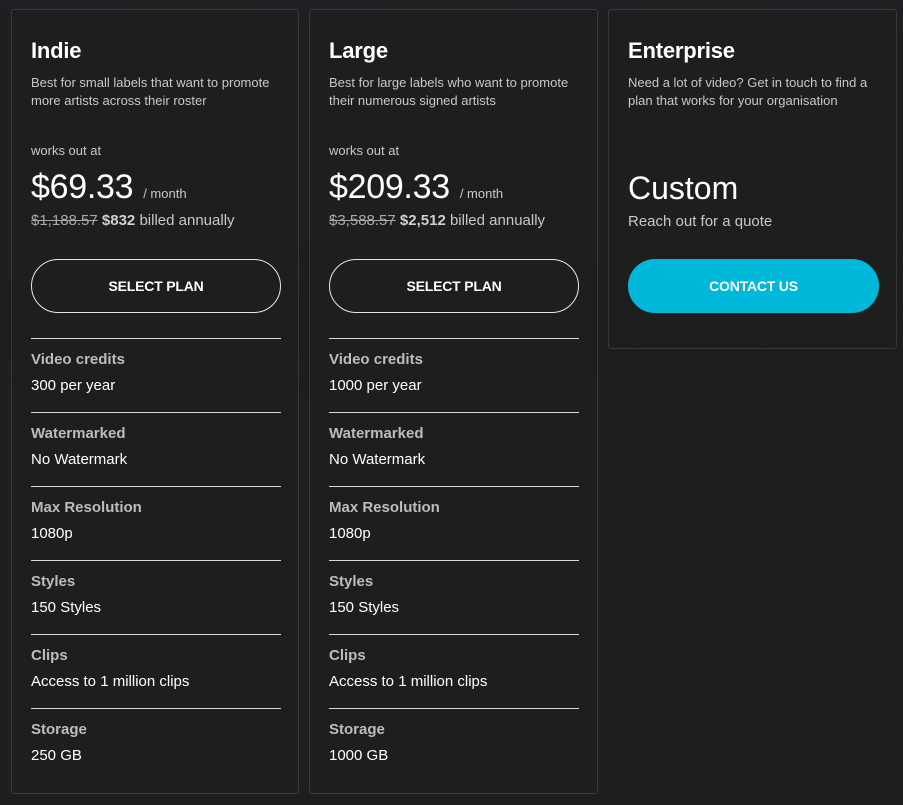 The image size is (903, 805). I want to click on annual-billing: $1,188.57 $832 billed annually, so click(133, 220).